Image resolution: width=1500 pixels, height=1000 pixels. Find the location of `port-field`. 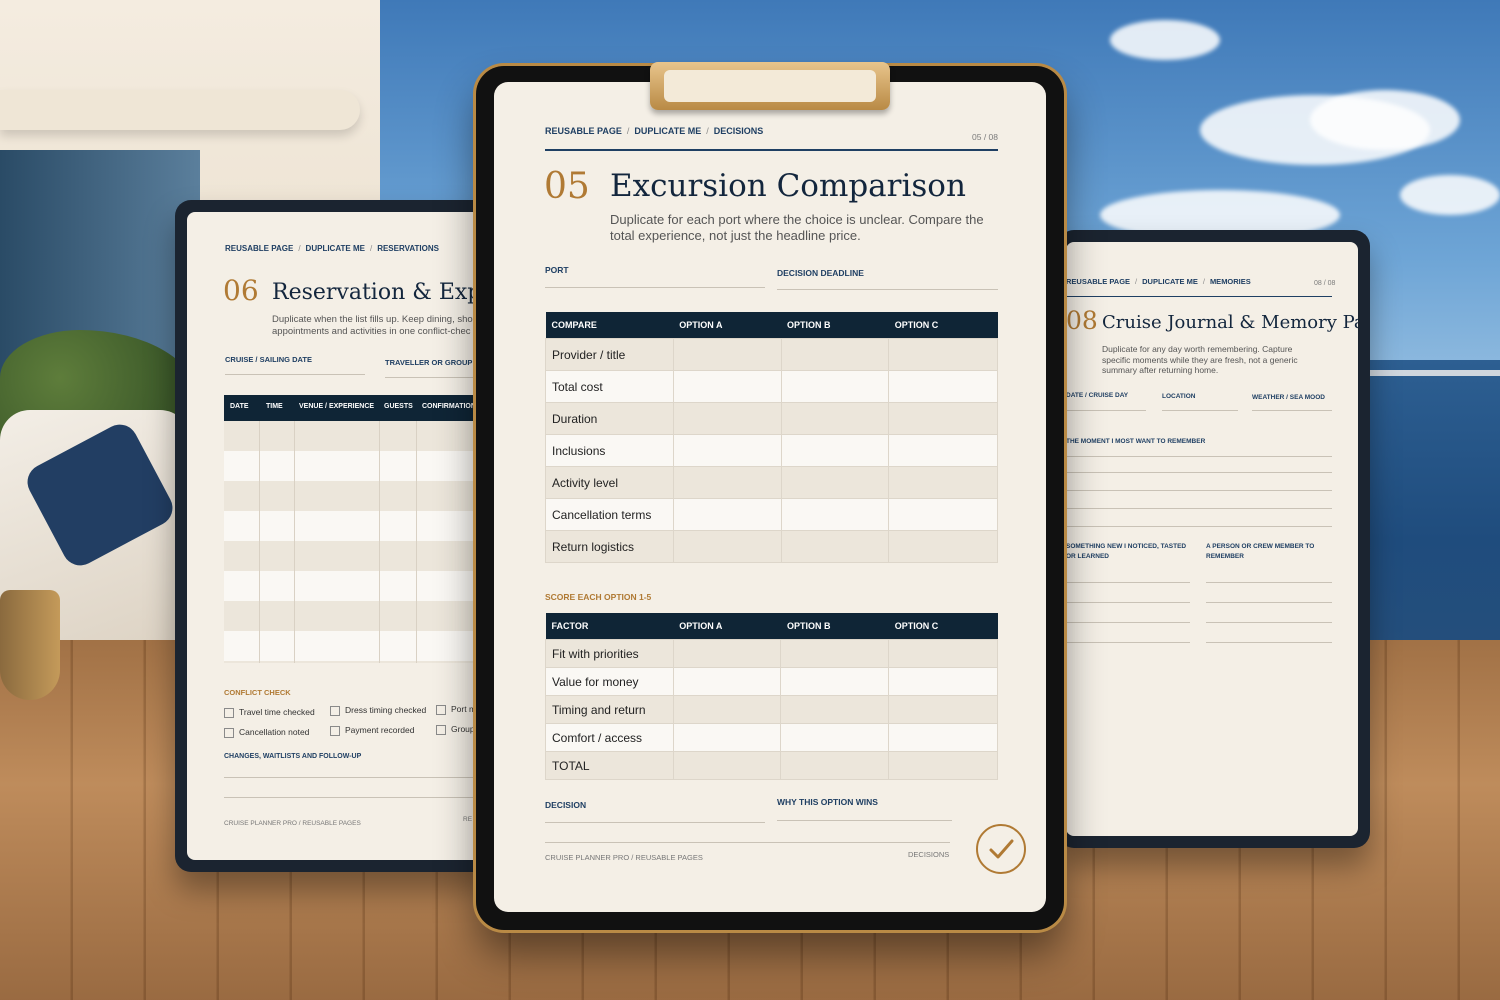

port-field is located at coordinates (655, 287).